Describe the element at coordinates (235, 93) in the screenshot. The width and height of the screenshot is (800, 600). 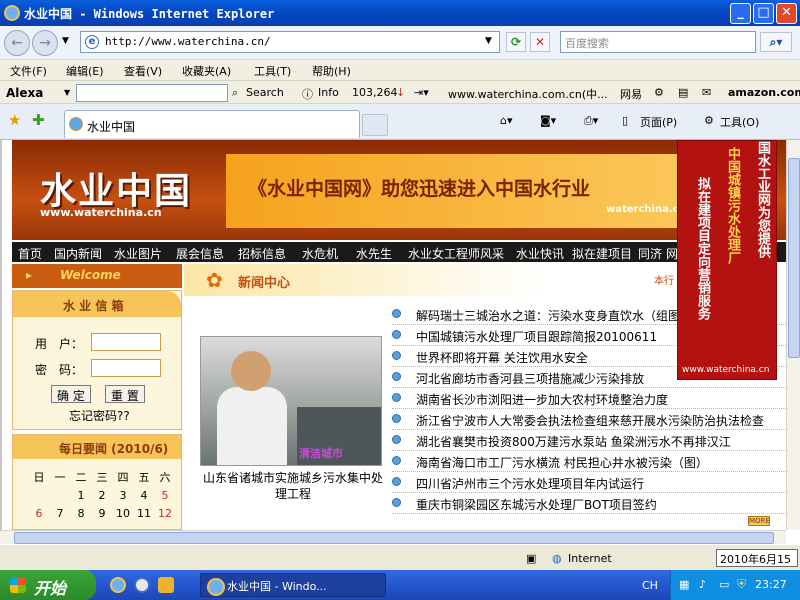
I see `alexa-search-icon: ⌕` at that location.